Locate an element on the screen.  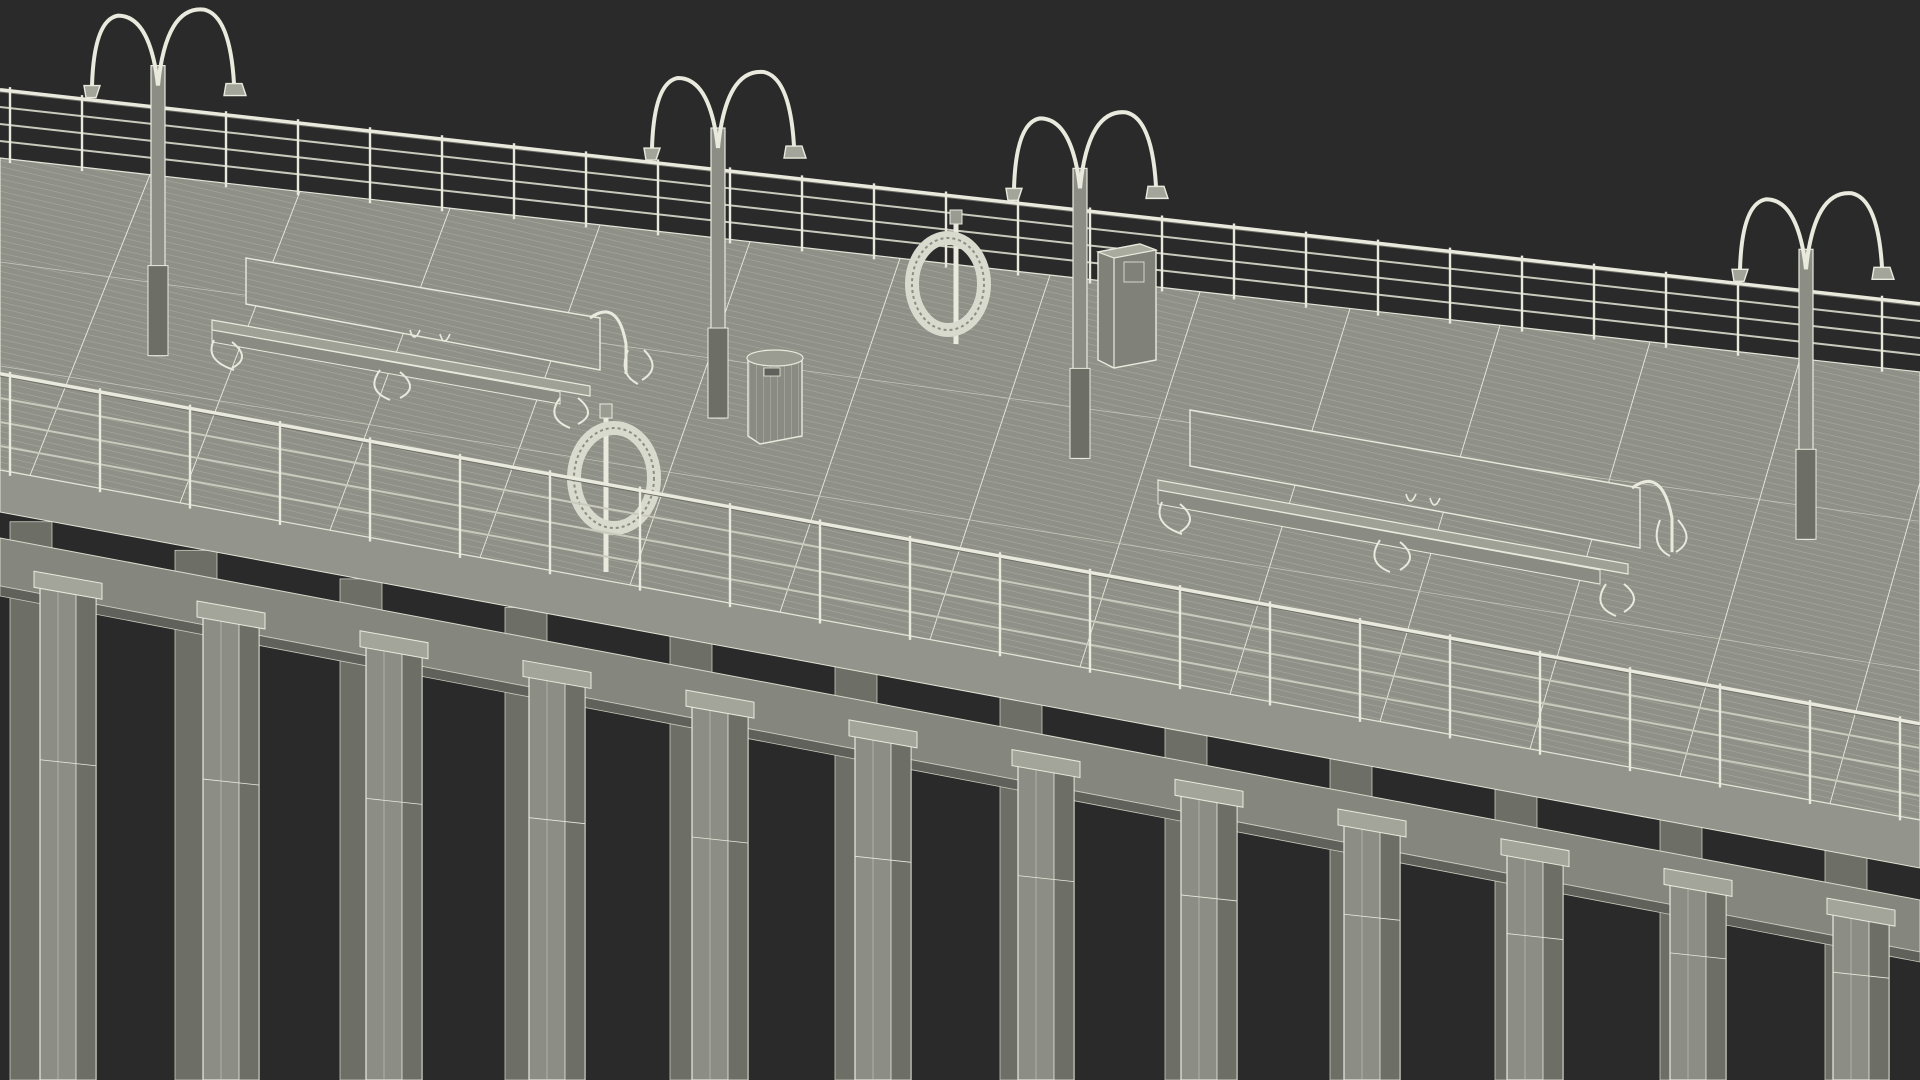
utility-box is located at coordinates (1127, 306).